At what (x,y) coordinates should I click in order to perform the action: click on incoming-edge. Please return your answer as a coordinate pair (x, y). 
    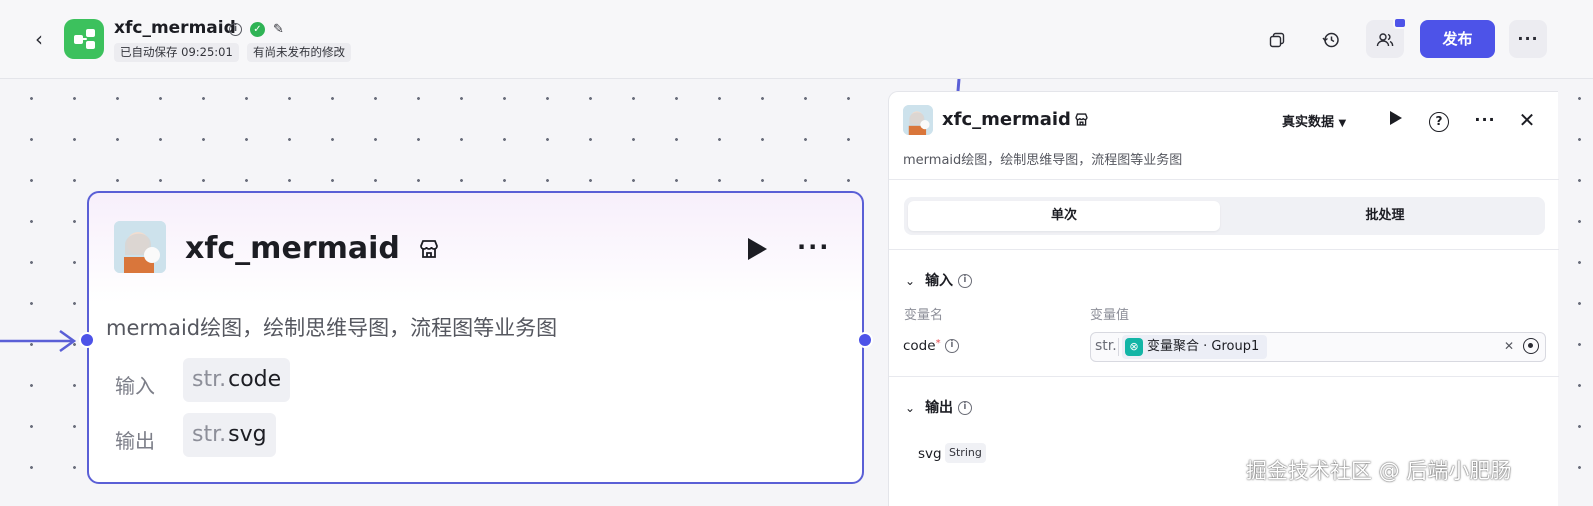
    Looking at the image, I should click on (38, 341).